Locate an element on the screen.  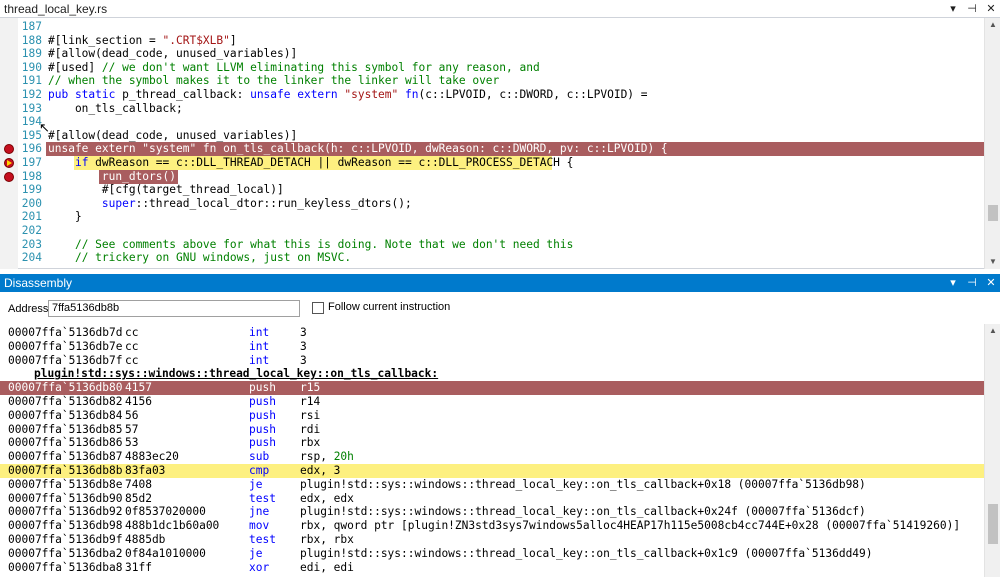
instruction-bytes: 7408 is located at coordinates (138, 484).